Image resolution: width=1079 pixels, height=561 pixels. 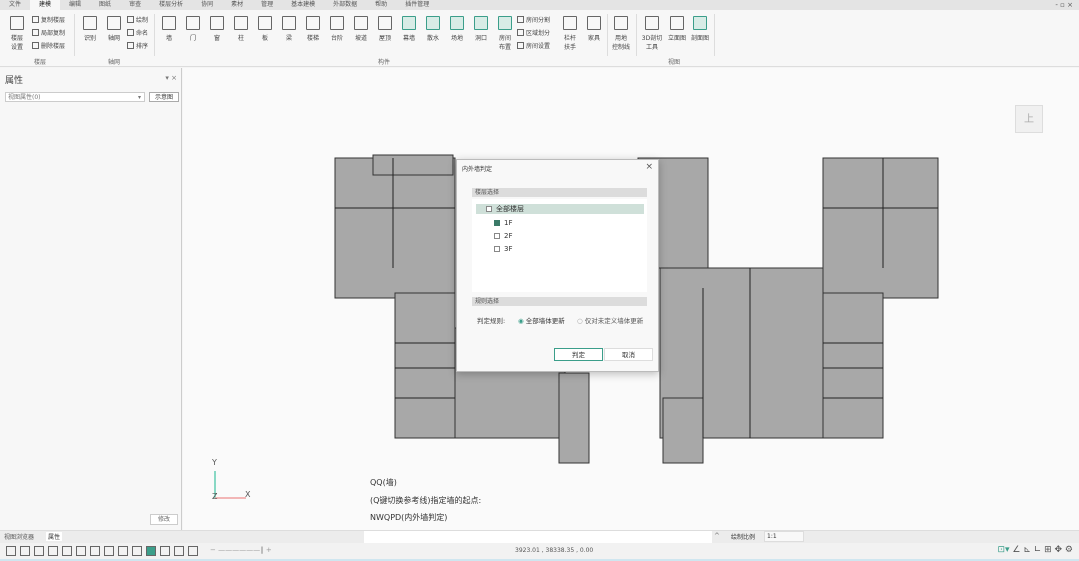 I want to click on cancel-button: 取消, so click(x=628, y=354).